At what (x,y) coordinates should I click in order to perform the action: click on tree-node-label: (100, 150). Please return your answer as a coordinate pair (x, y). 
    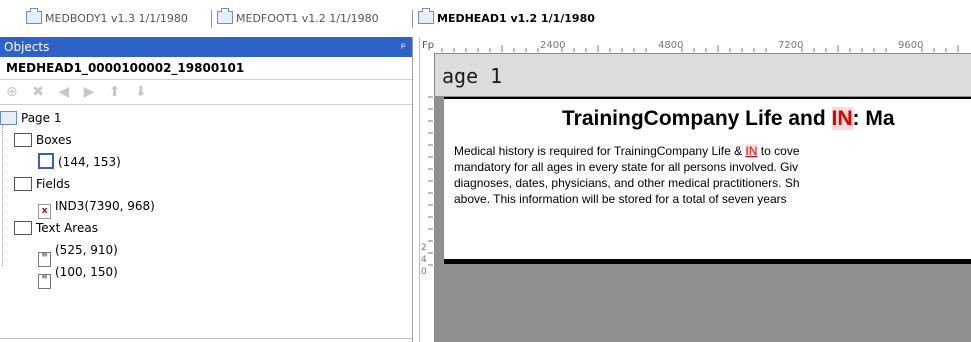
    Looking at the image, I should click on (86, 272).